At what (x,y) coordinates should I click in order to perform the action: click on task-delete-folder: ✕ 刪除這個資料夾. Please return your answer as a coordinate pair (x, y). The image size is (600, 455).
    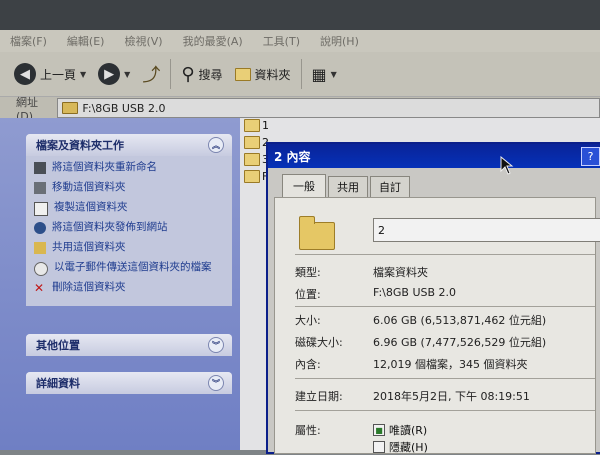
    Looking at the image, I should click on (130, 290).